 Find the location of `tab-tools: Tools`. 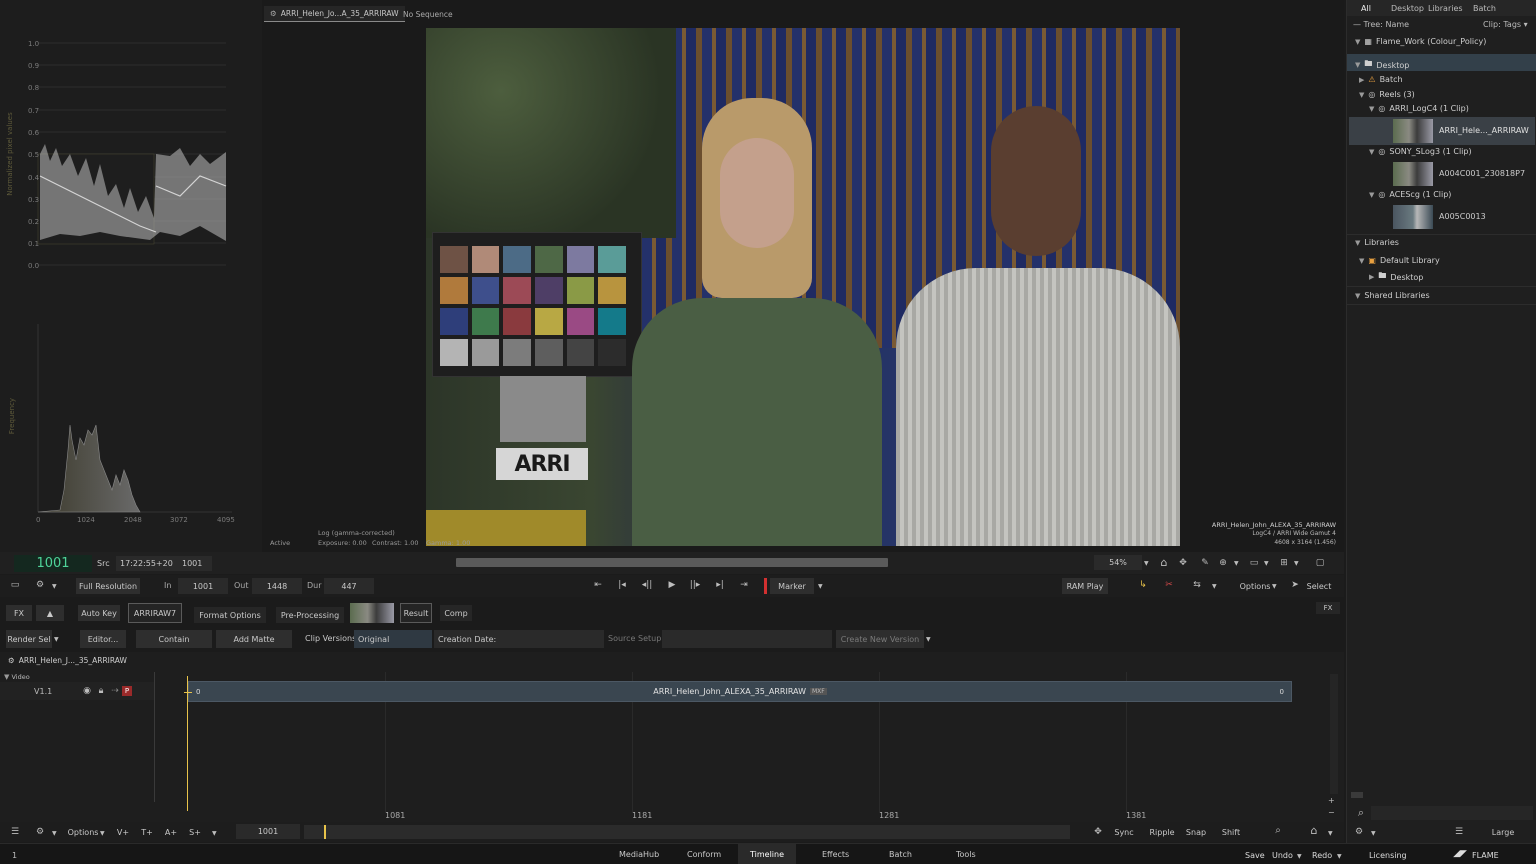

tab-tools: Tools is located at coordinates (966, 854).